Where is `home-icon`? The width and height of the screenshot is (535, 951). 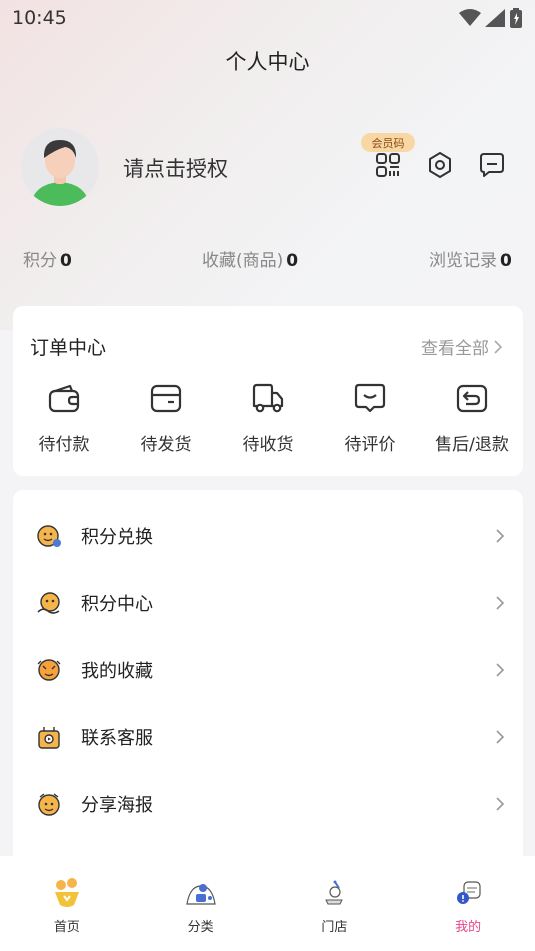
home-icon is located at coordinates (66, 892).